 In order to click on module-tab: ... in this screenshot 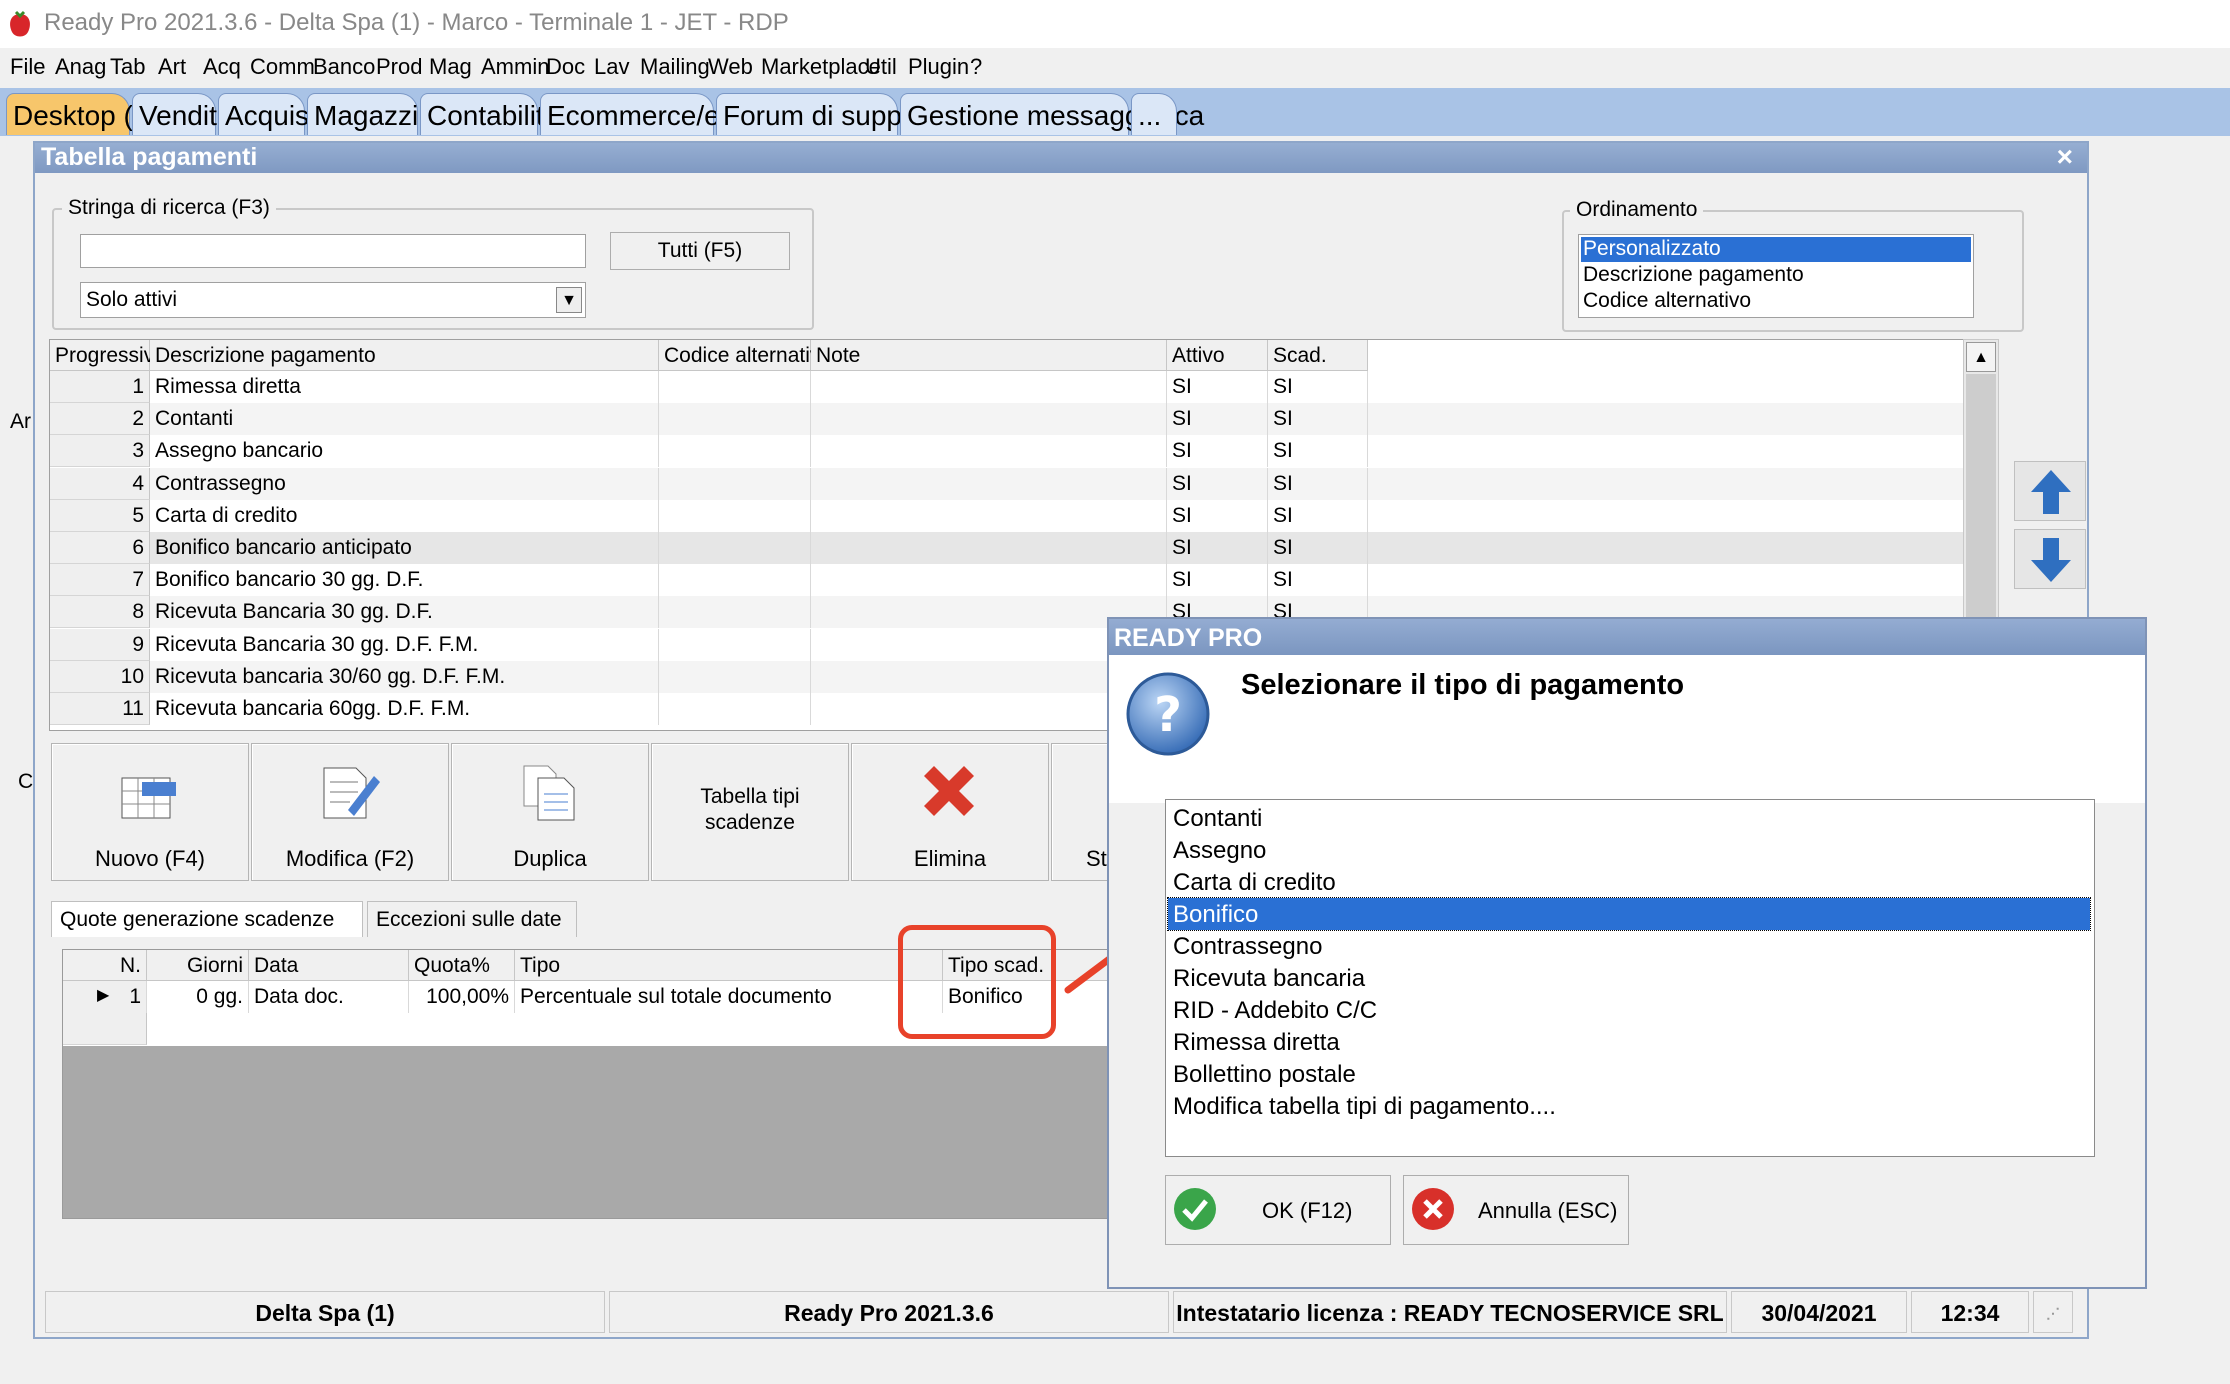, I will do `click(1154, 114)`.